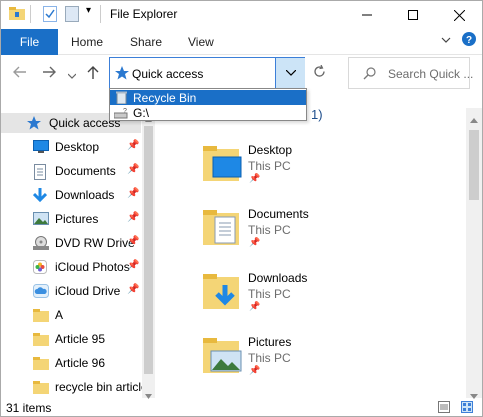  Describe the element at coordinates (59, 315) in the screenshot. I see `sidebar-item-label: A` at that location.